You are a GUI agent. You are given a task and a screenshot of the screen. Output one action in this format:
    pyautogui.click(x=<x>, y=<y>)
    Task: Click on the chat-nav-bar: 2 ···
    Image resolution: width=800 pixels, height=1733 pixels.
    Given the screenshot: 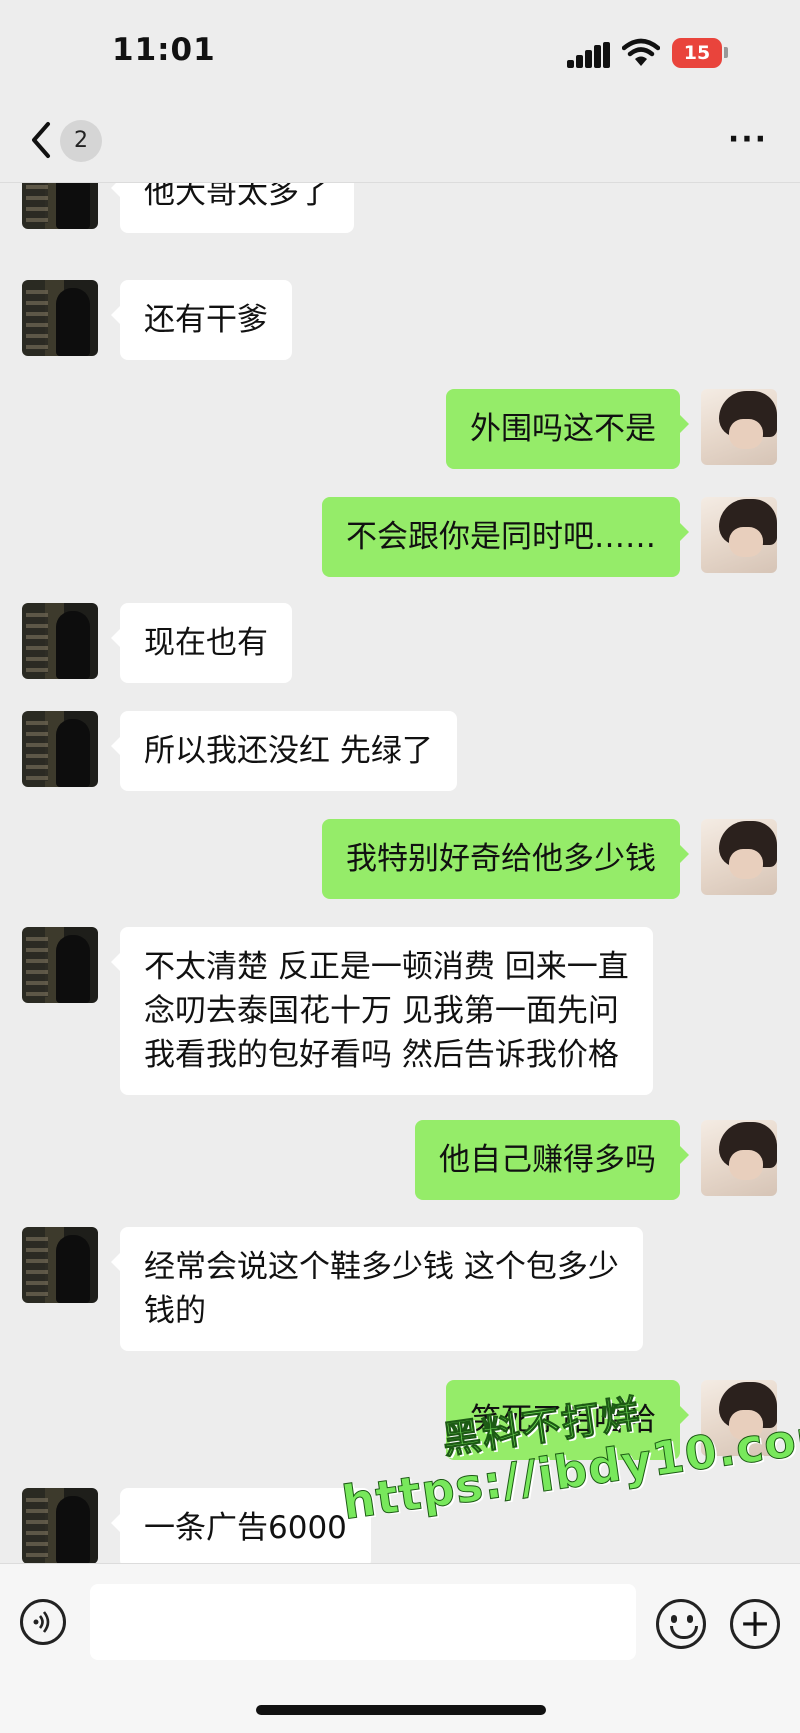 What is the action you would take?
    pyautogui.click(x=400, y=141)
    